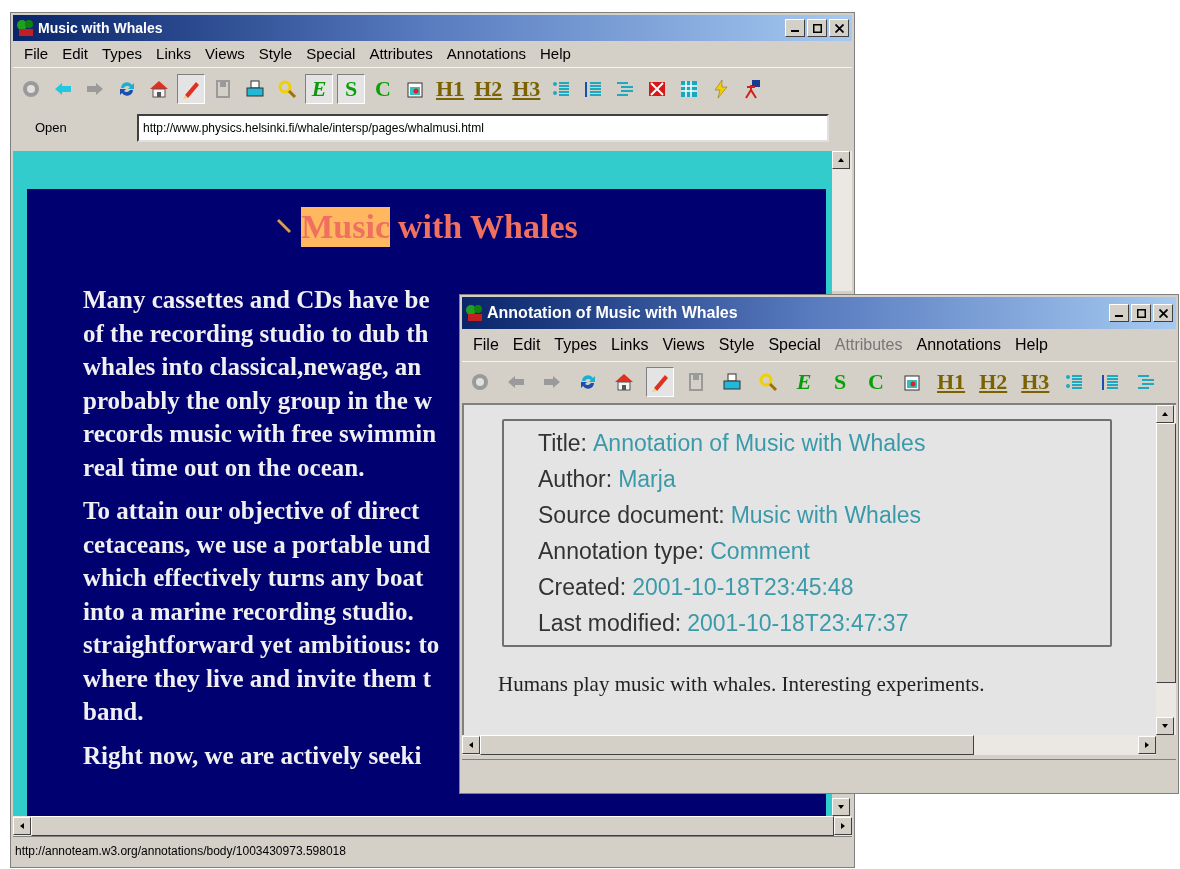 This screenshot has width=1180, height=869. What do you see at coordinates (251, 511) in the screenshot?
I see `paragraph-line: To attain our objective of direct` at bounding box center [251, 511].